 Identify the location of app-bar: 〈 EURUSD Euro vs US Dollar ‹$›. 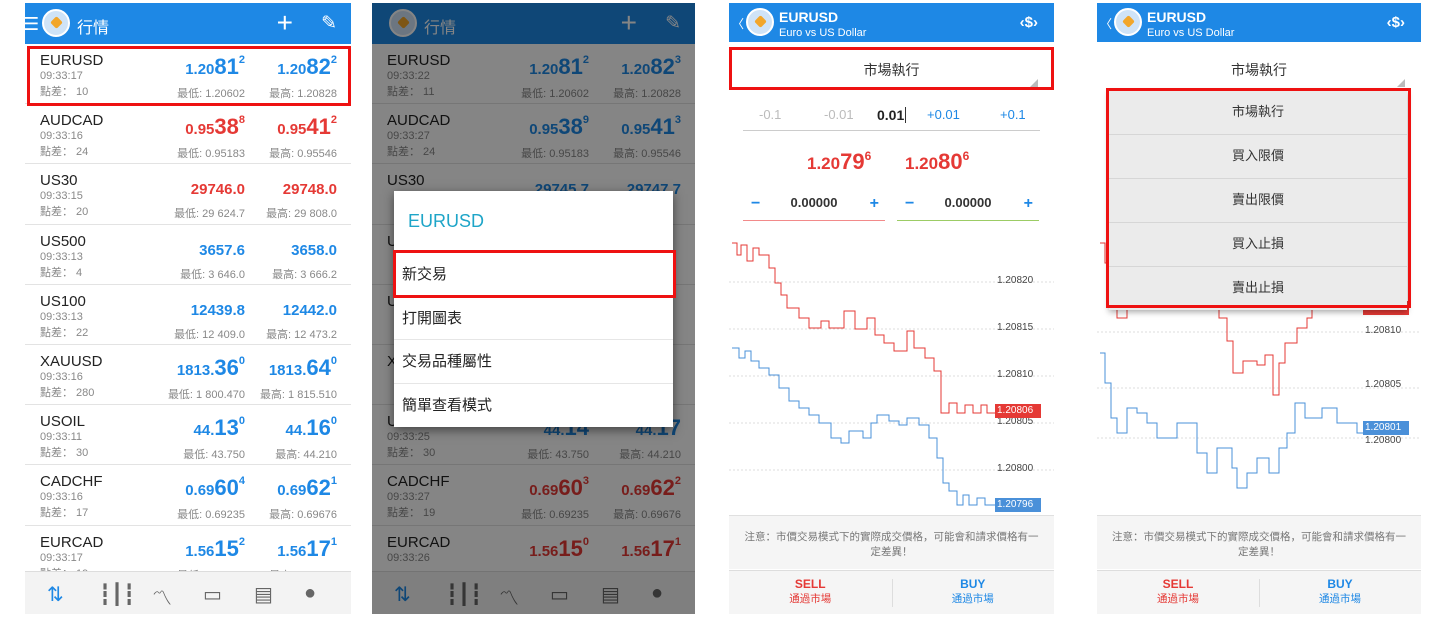
(1259, 22).